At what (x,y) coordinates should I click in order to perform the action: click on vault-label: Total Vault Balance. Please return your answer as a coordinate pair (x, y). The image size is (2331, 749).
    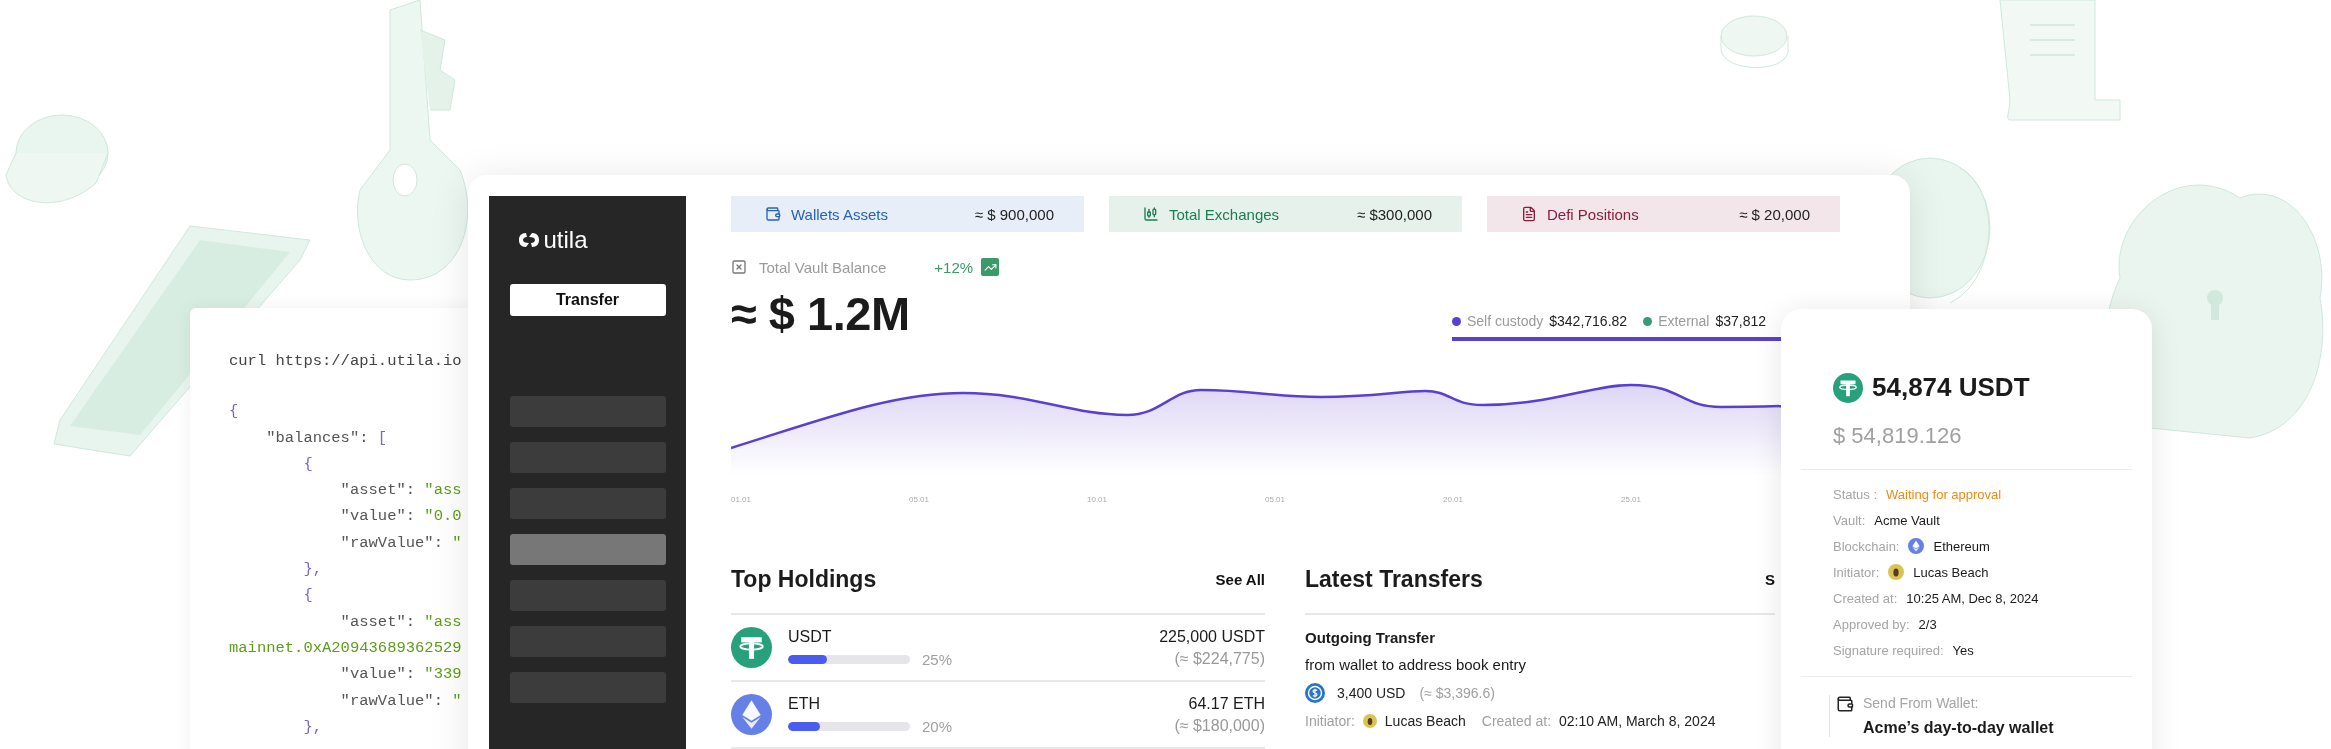
    Looking at the image, I should click on (823, 267).